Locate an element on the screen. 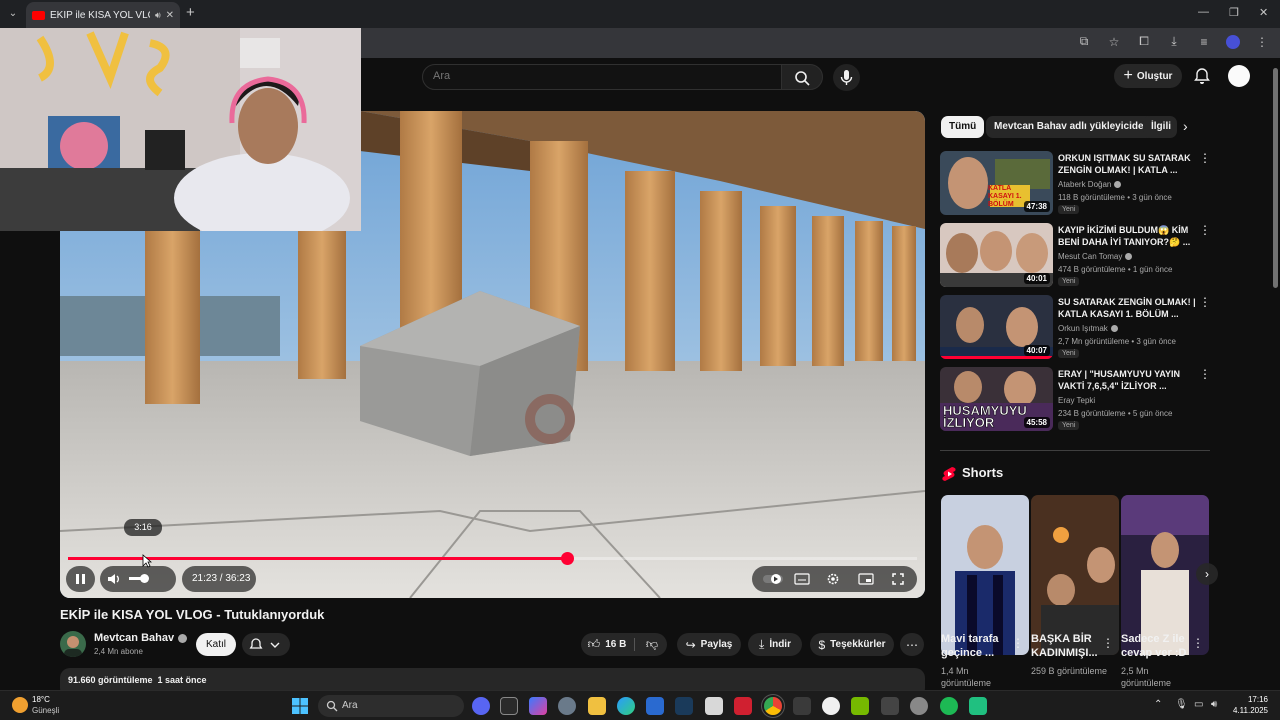  app-red-icon is located at coordinates (743, 706).